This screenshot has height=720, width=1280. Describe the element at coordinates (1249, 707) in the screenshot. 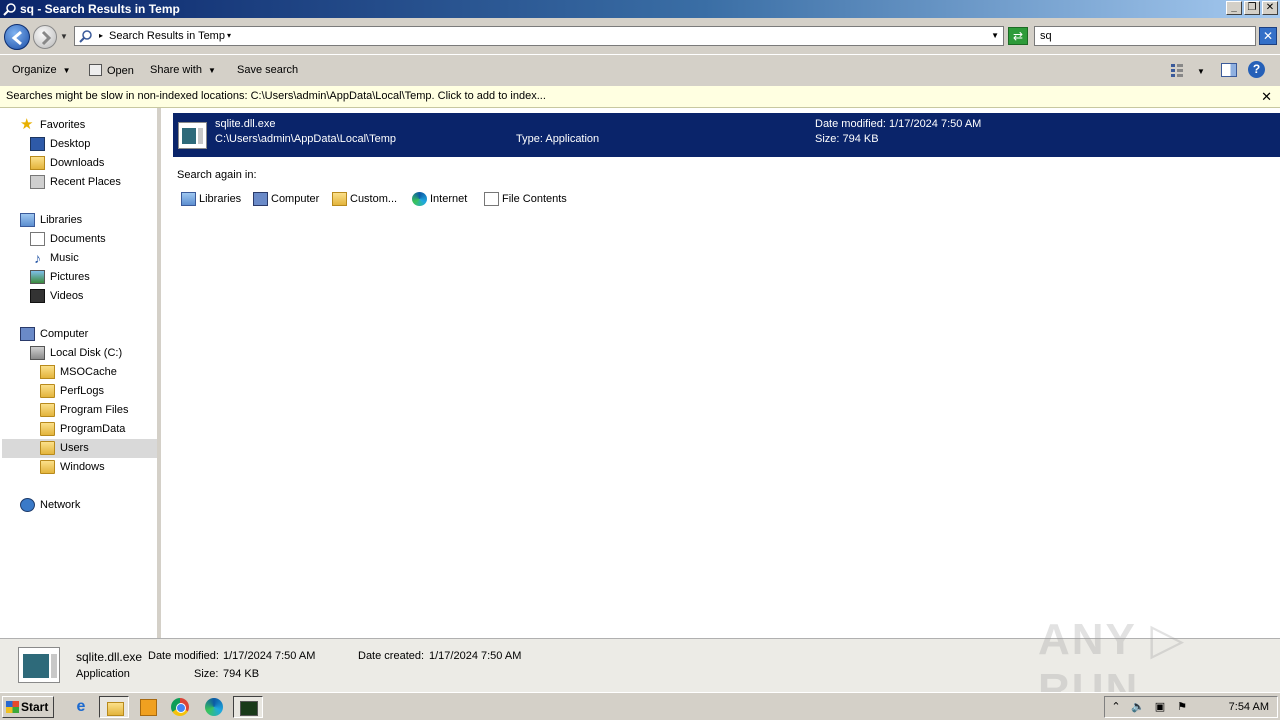

I see `clock: 7:54 AM` at that location.